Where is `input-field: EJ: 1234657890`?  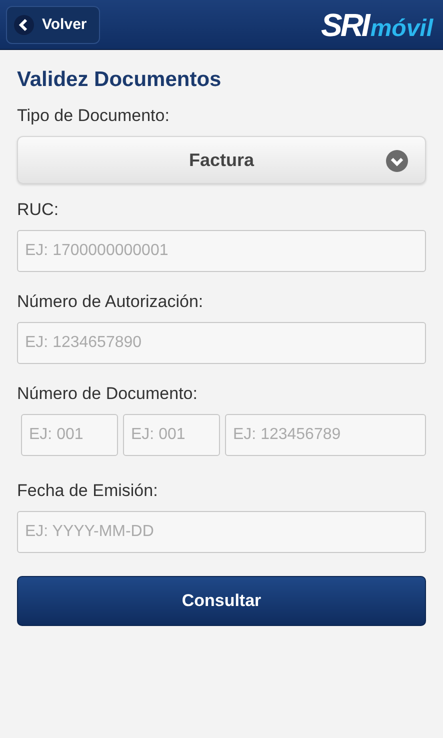
input-field: EJ: 1234657890 is located at coordinates (221, 343).